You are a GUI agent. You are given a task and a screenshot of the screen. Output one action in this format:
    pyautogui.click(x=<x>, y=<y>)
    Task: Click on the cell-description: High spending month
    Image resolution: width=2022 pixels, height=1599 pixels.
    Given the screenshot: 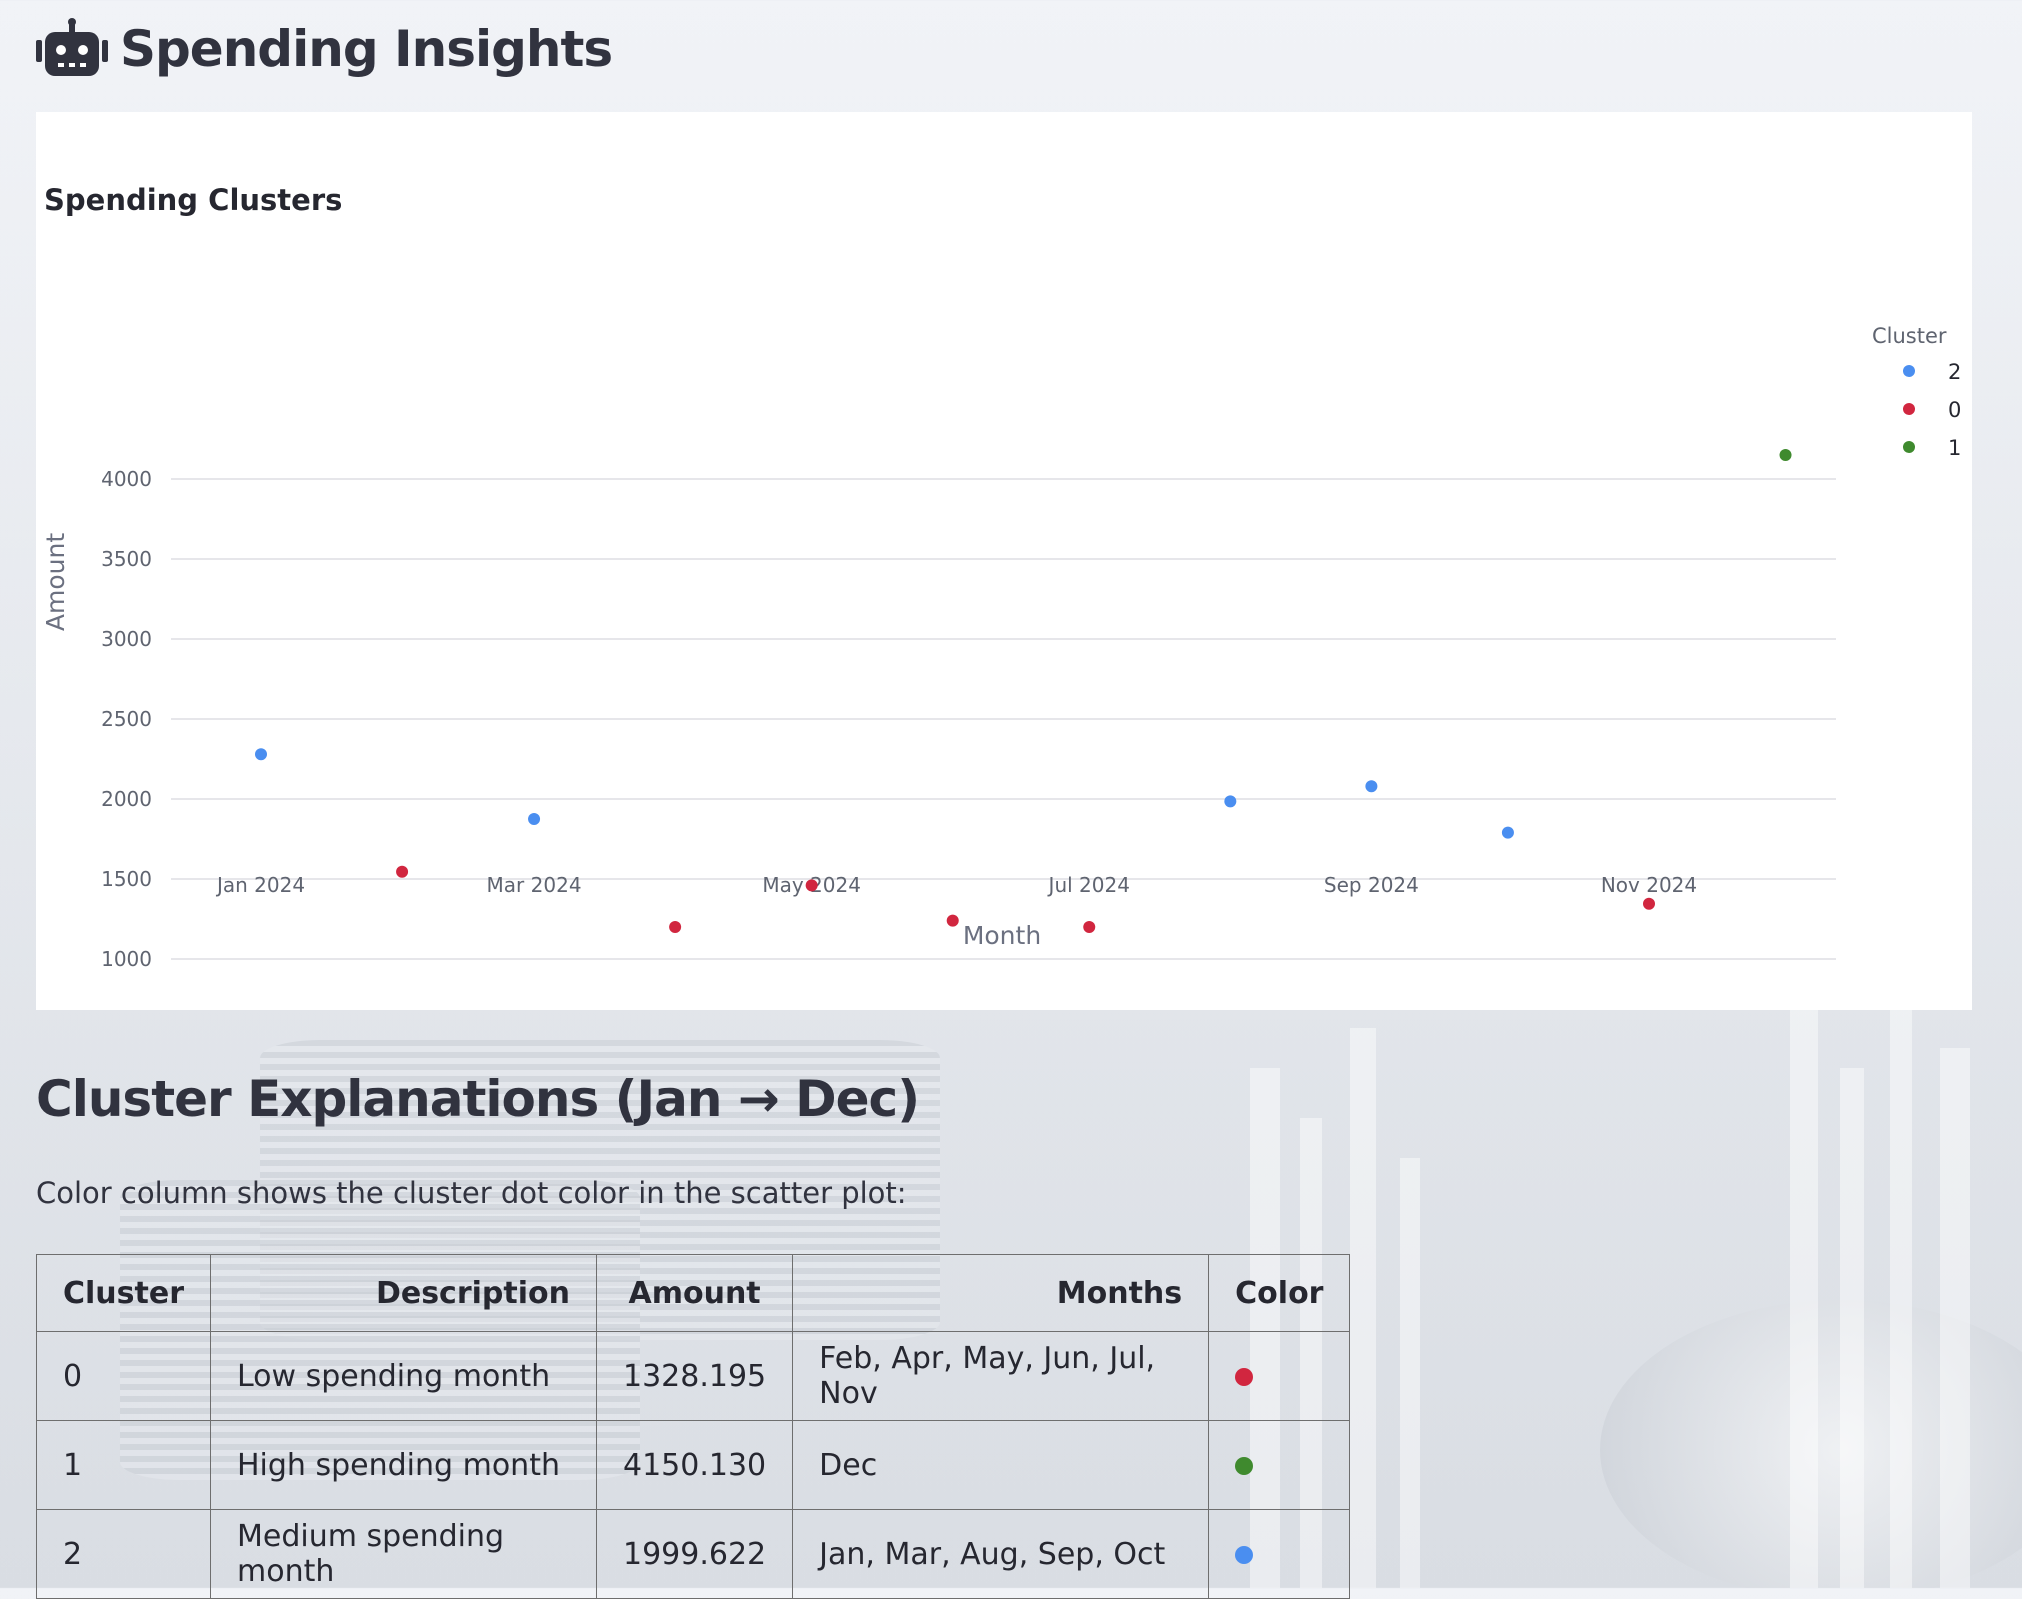 What is the action you would take?
    pyautogui.click(x=403, y=1465)
    